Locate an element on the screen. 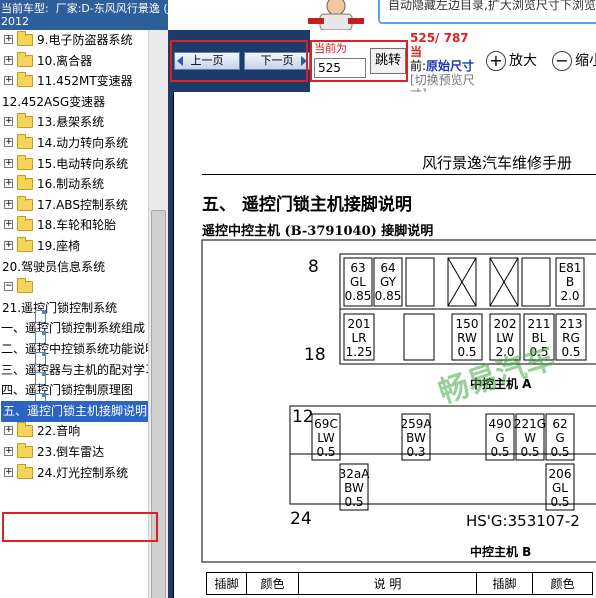  tree-item: 三、遥控器与主机的配对学习 is located at coordinates (74, 366).